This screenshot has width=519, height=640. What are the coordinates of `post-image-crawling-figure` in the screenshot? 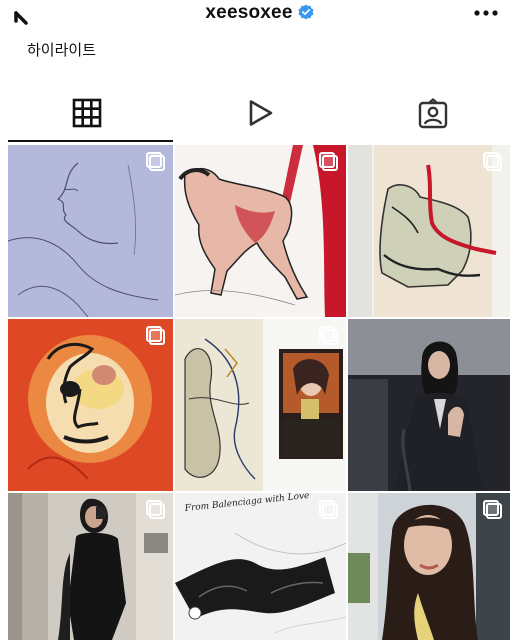 It's located at (260, 231).